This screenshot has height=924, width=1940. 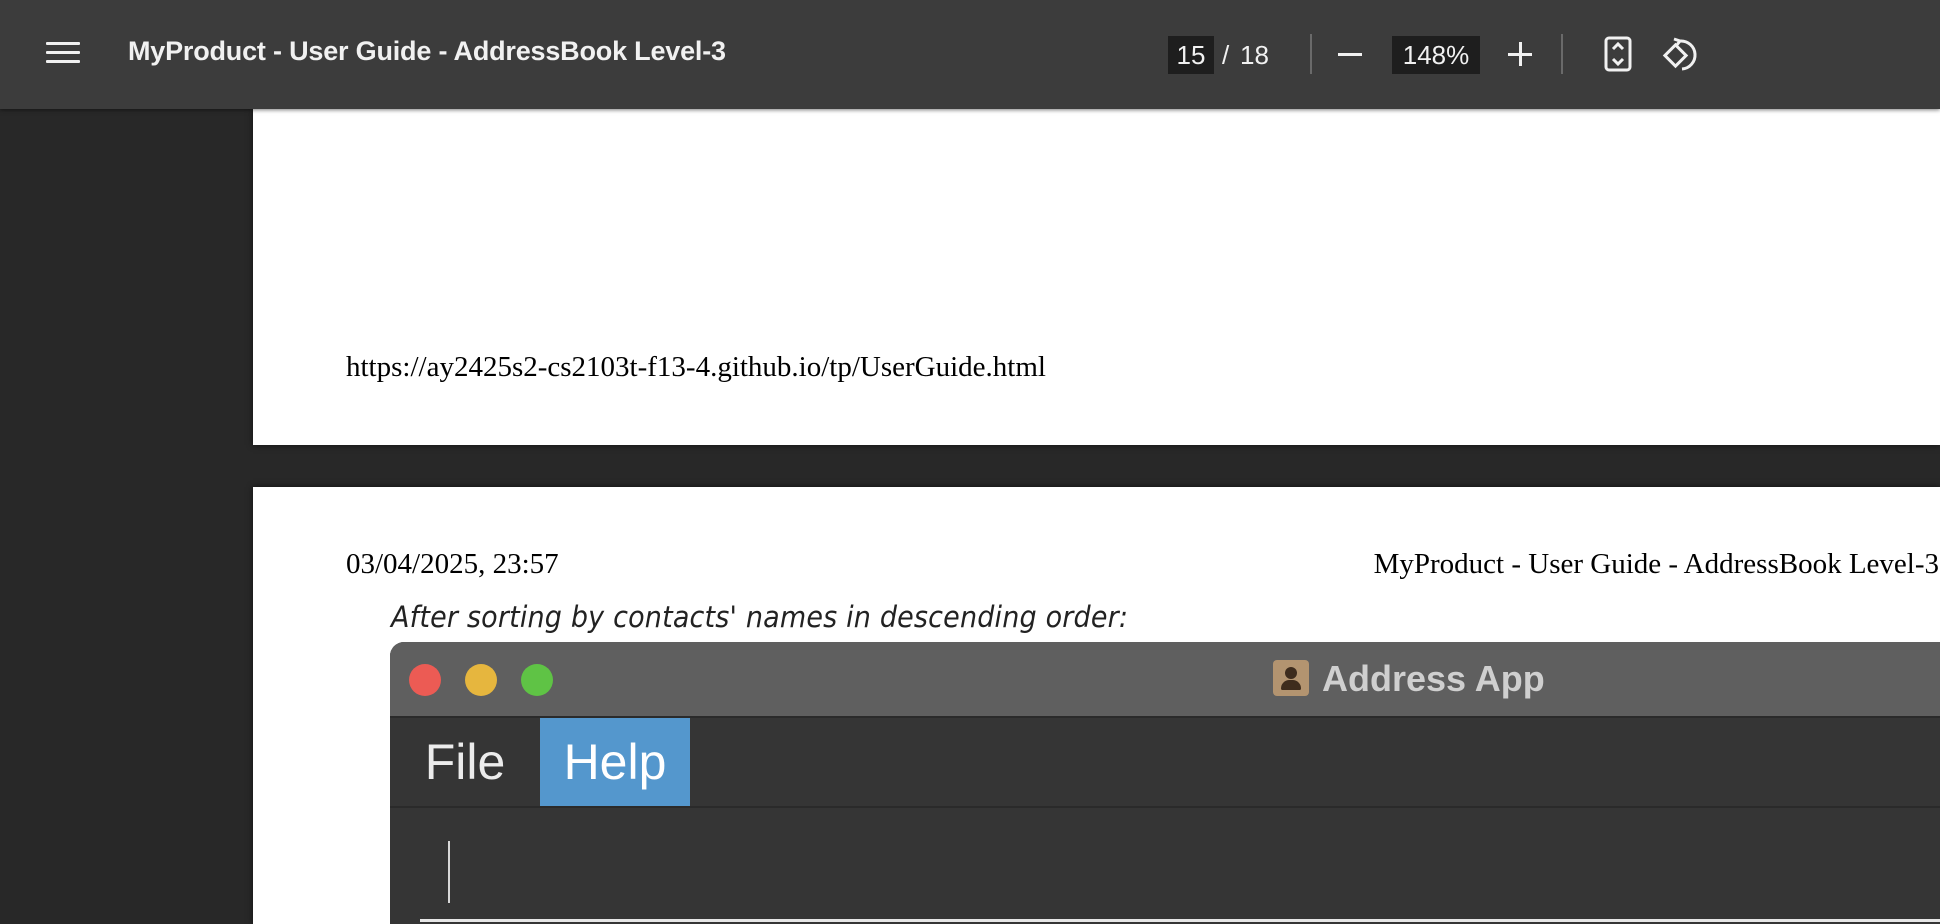 I want to click on hamburger-menu-icon, so click(x=63, y=55).